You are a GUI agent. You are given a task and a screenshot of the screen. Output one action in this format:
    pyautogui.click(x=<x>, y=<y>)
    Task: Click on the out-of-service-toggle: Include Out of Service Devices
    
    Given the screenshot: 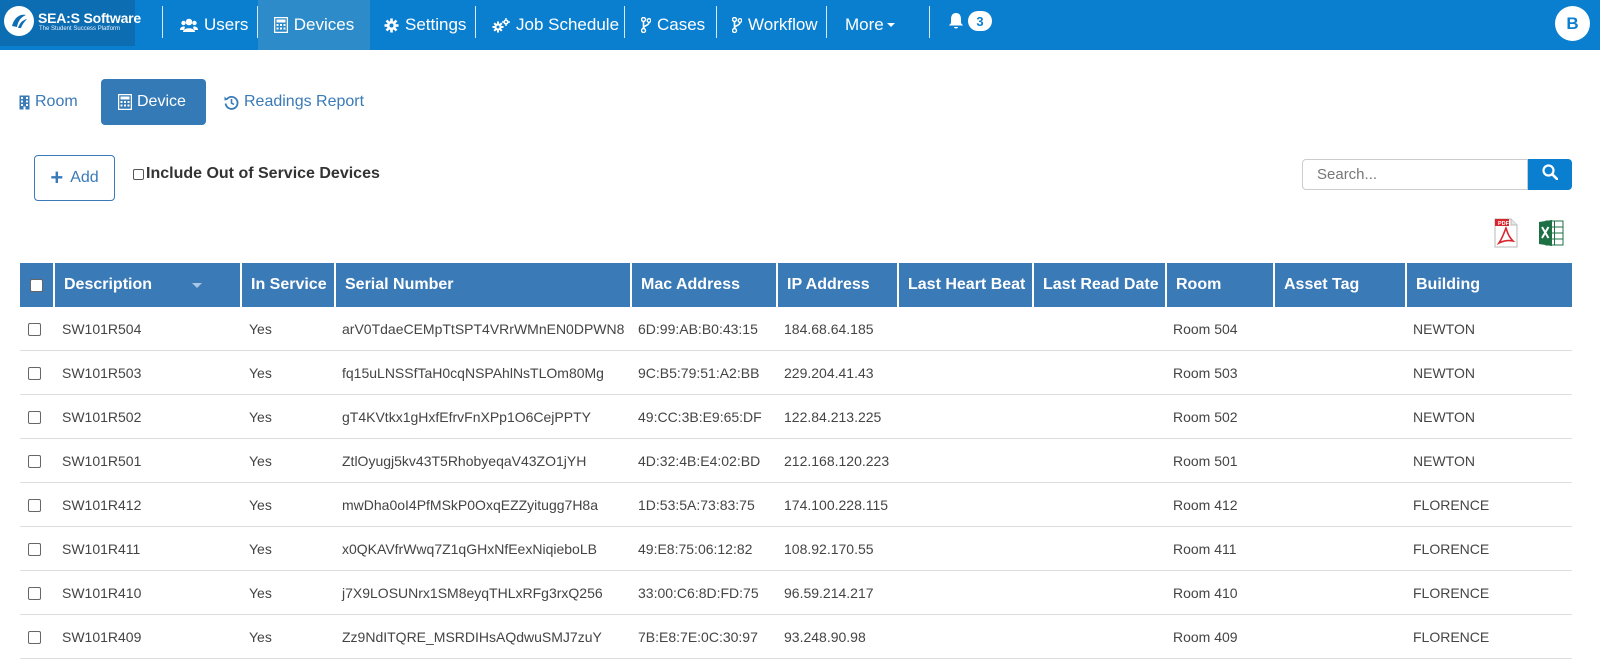 What is the action you would take?
    pyautogui.click(x=256, y=174)
    